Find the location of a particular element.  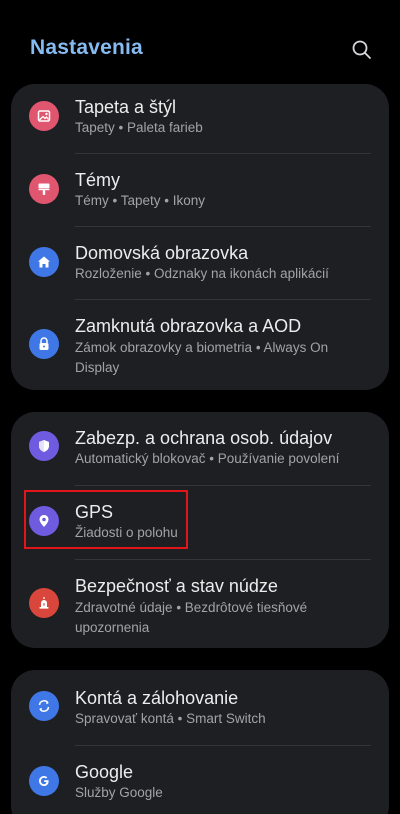

search-icon is located at coordinates (361, 49).